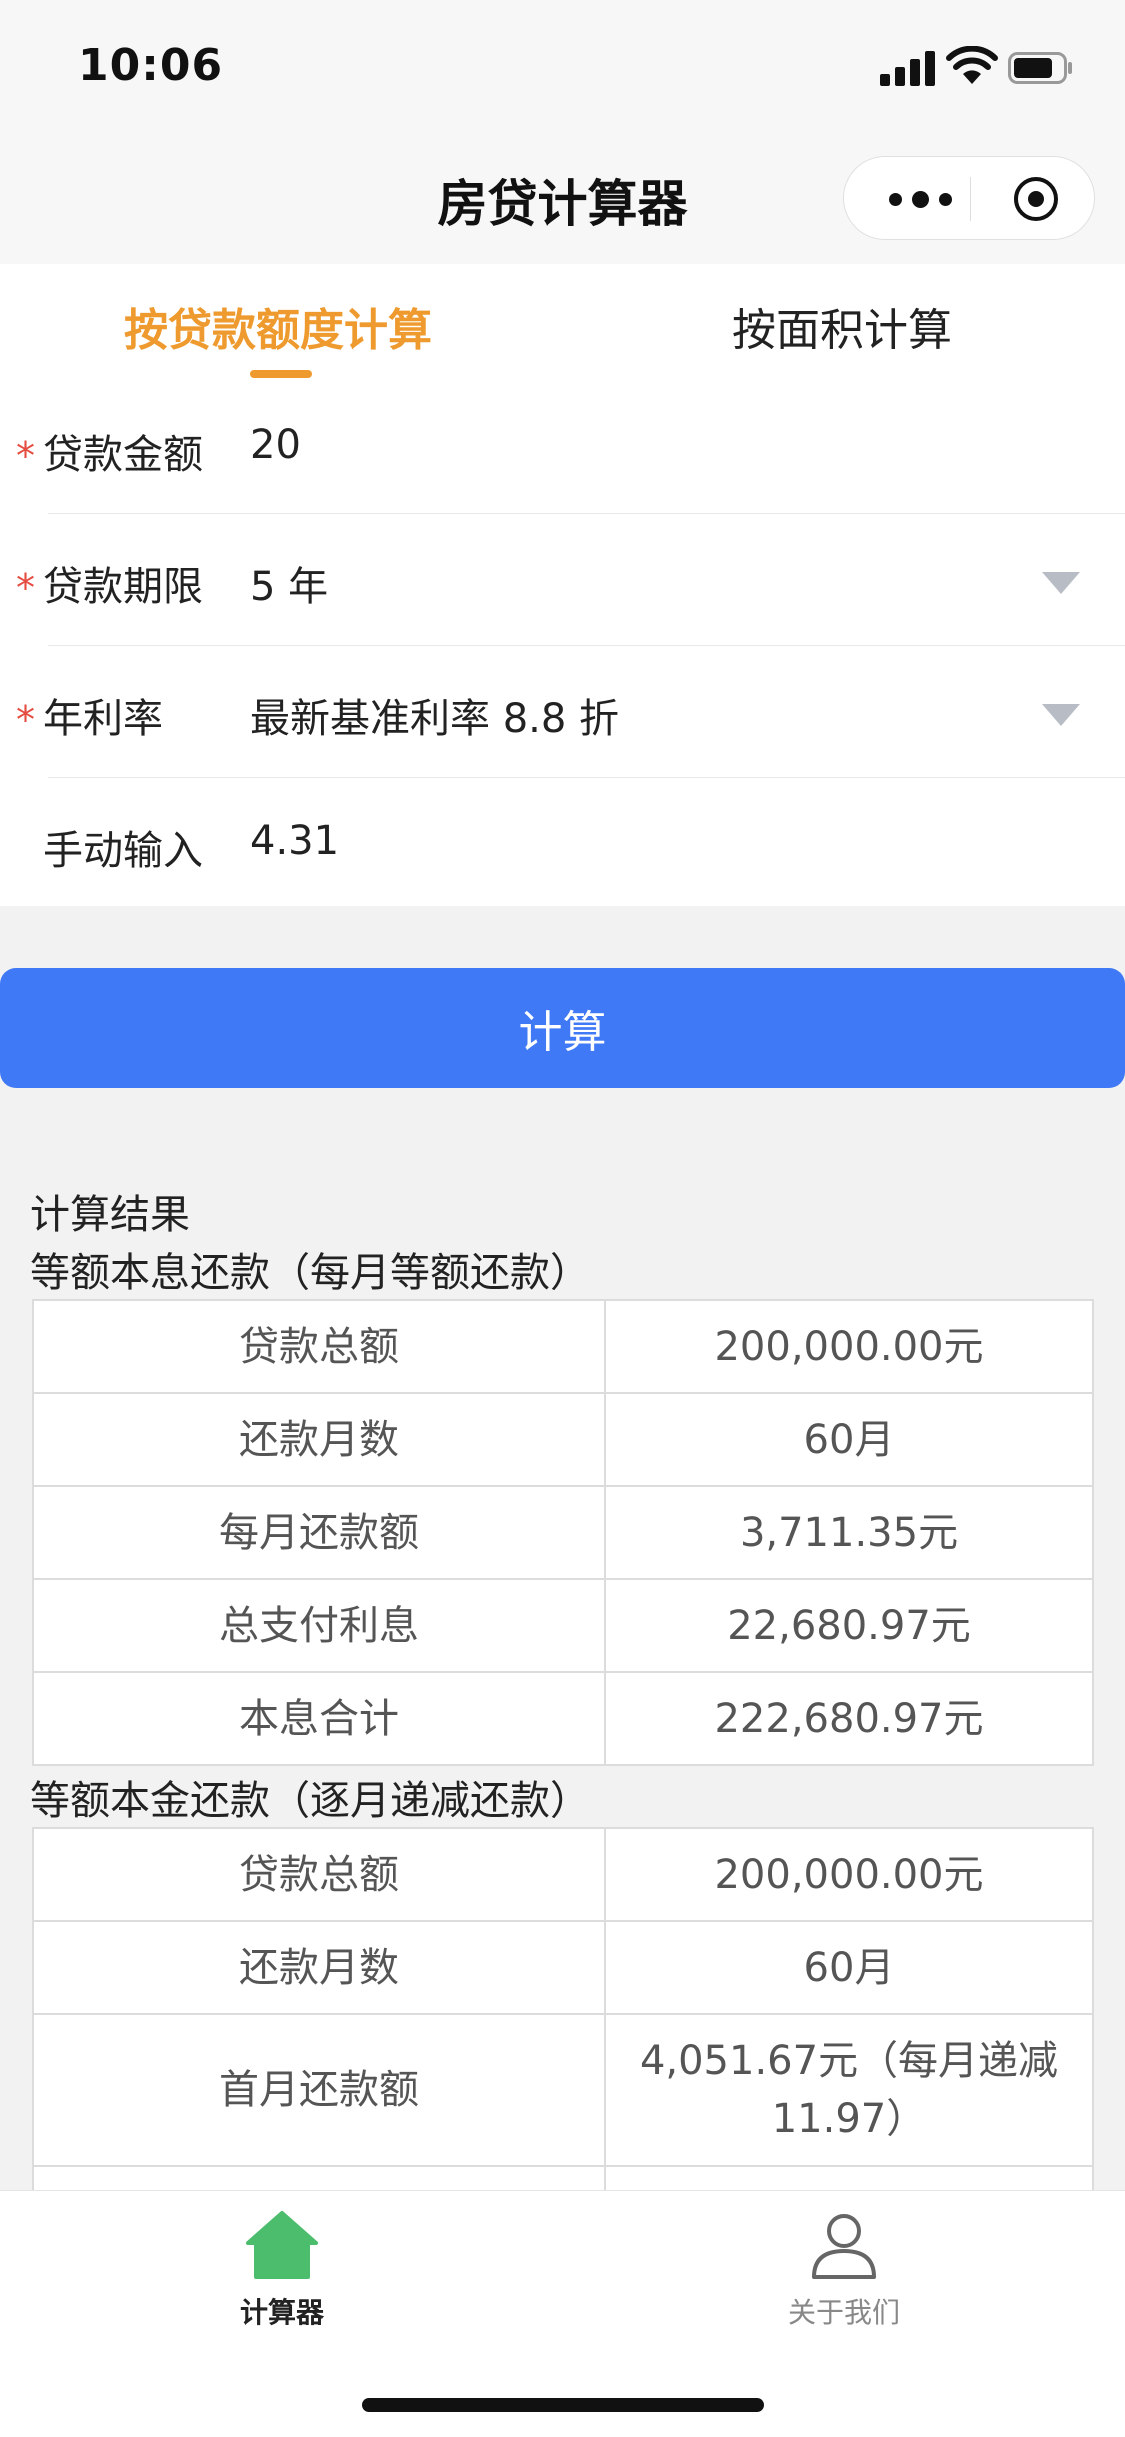 Image resolution: width=1125 pixels, height=2437 pixels. What do you see at coordinates (123, 587) in the screenshot?
I see `loan-term-label: 贷款期限` at bounding box center [123, 587].